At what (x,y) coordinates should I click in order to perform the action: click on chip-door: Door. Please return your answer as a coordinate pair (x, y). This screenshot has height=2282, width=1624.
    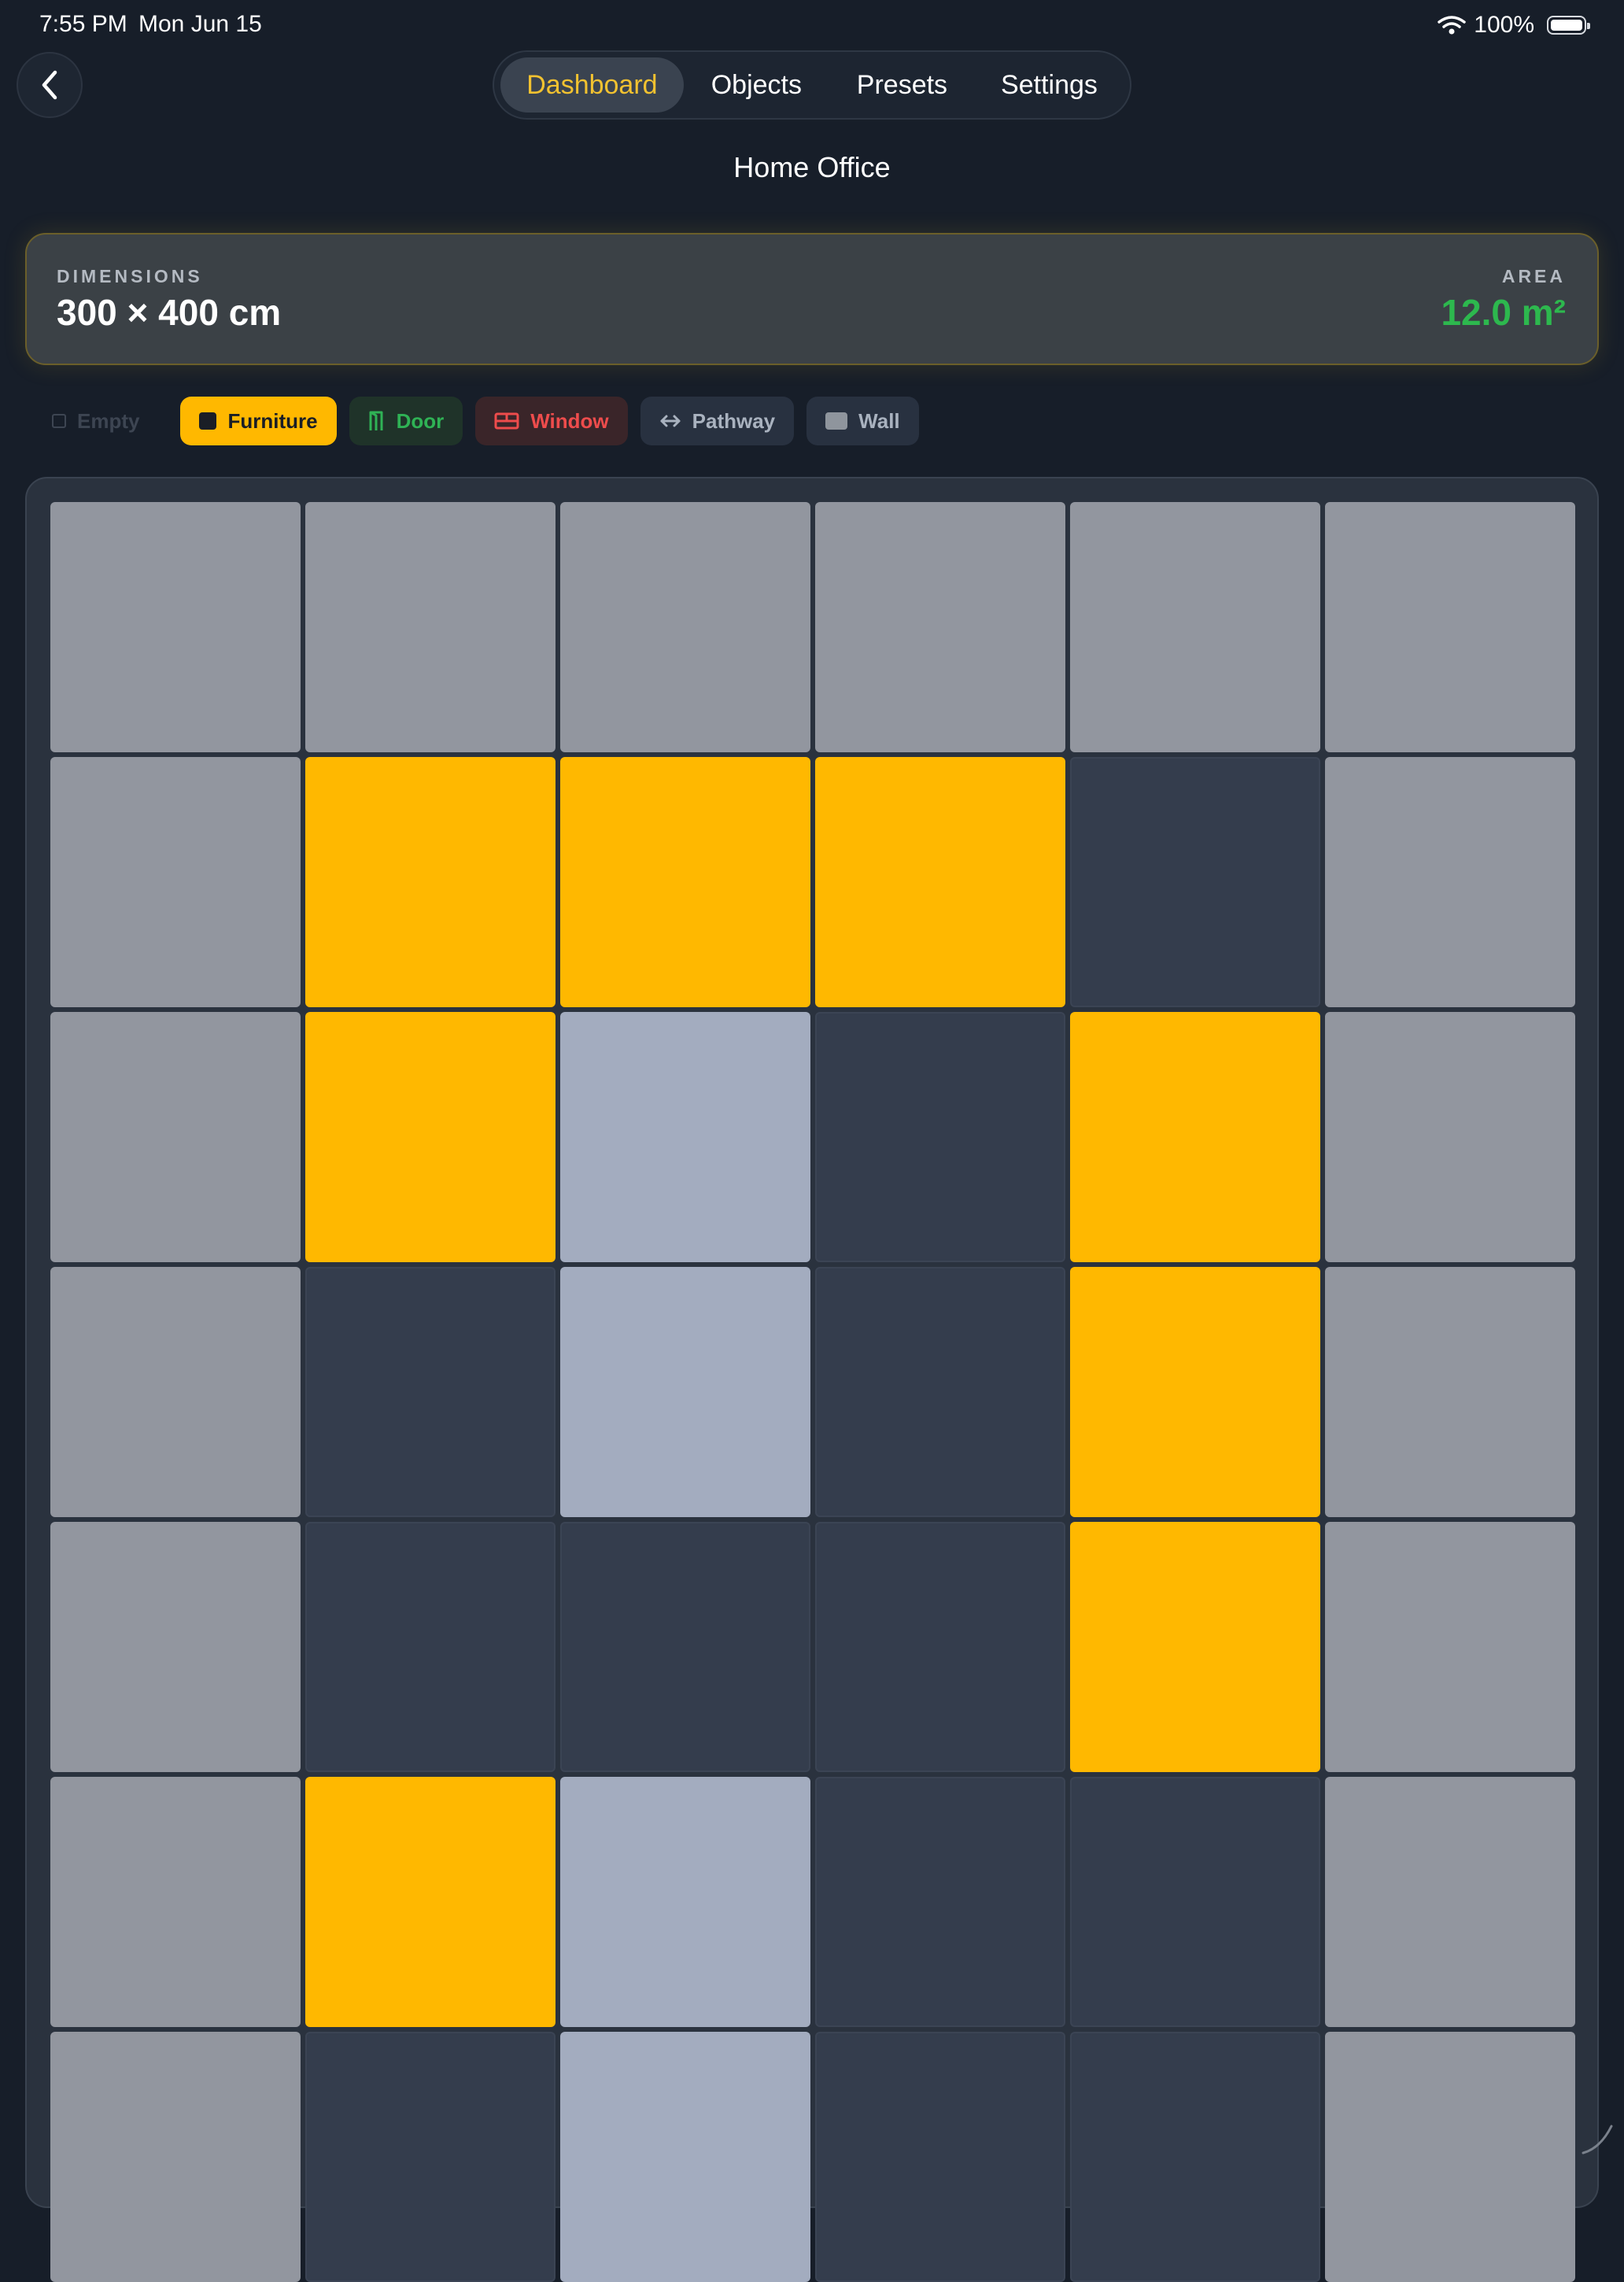
    Looking at the image, I should click on (406, 421).